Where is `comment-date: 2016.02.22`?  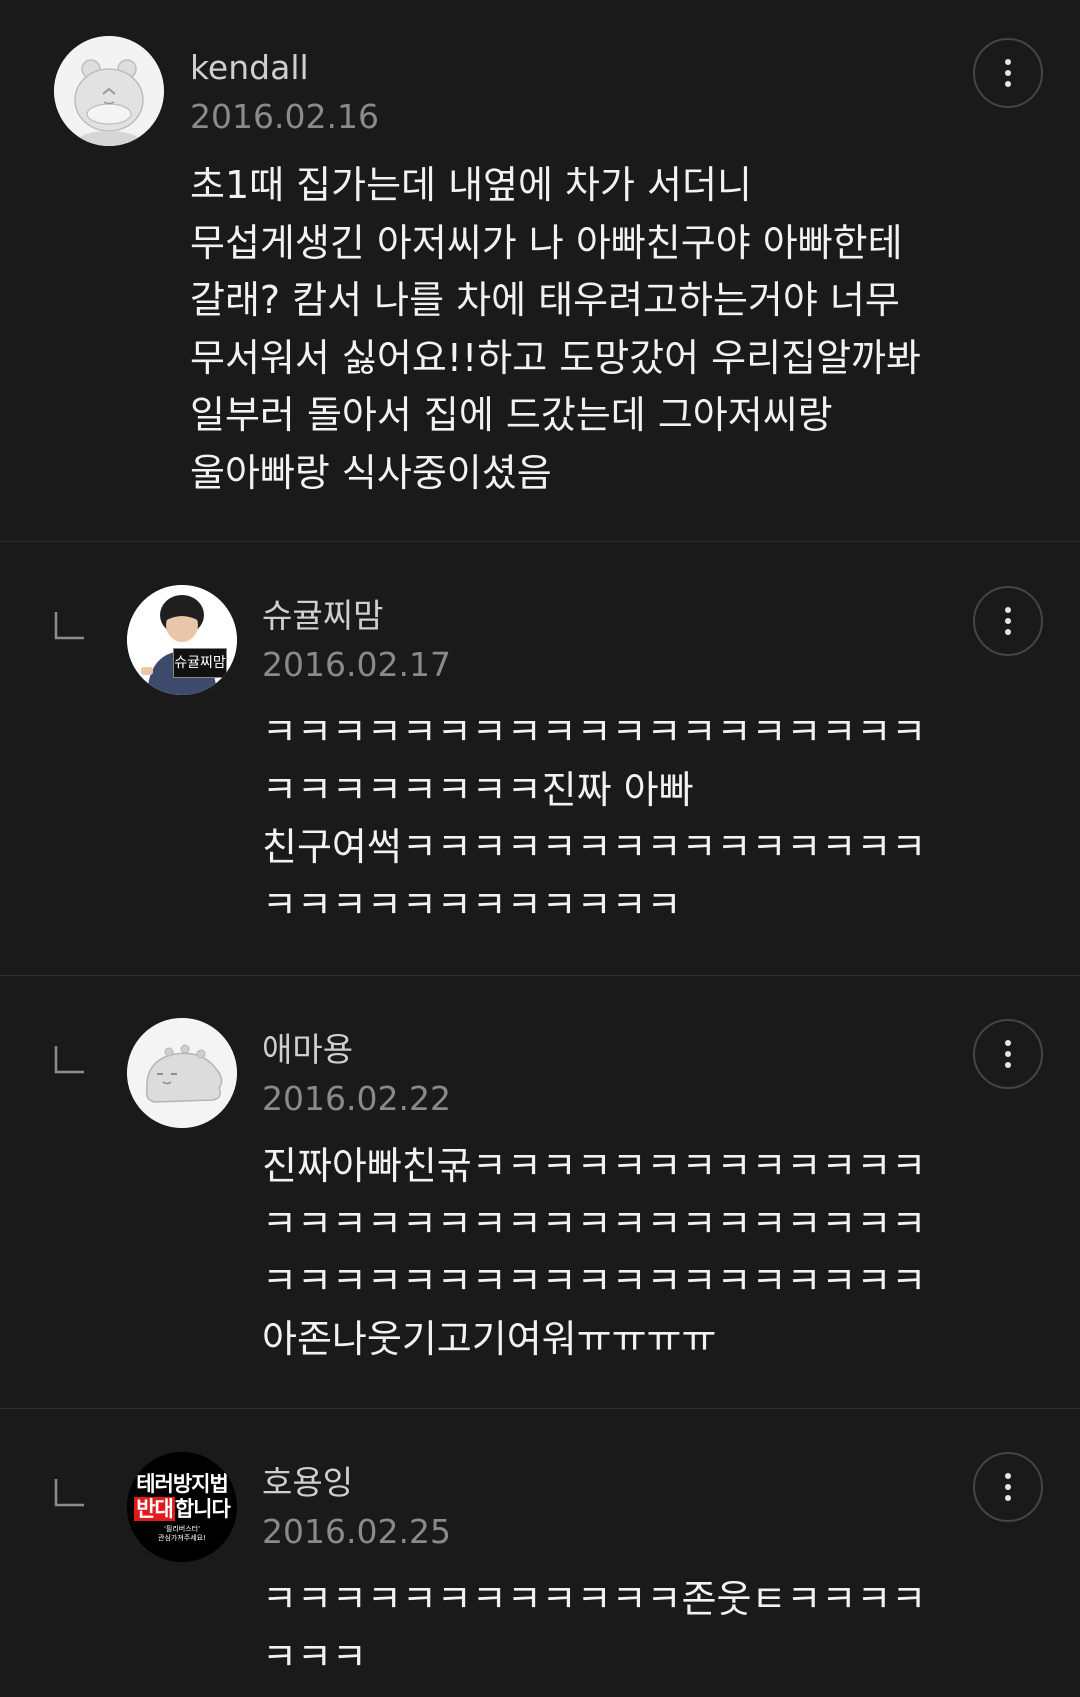 comment-date: 2016.02.22 is located at coordinates (356, 1098).